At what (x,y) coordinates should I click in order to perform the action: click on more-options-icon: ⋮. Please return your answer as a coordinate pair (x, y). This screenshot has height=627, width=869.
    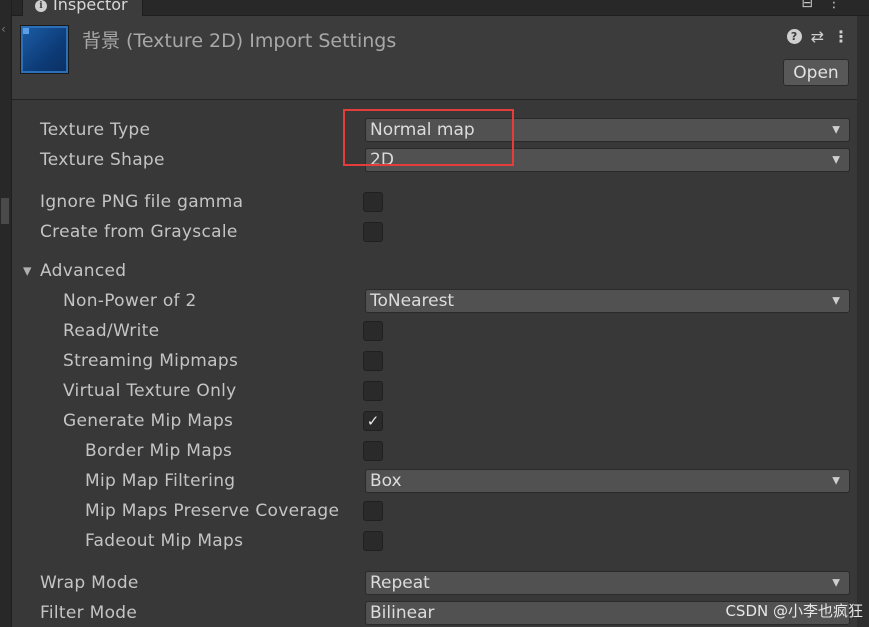
    Looking at the image, I should click on (841, 36).